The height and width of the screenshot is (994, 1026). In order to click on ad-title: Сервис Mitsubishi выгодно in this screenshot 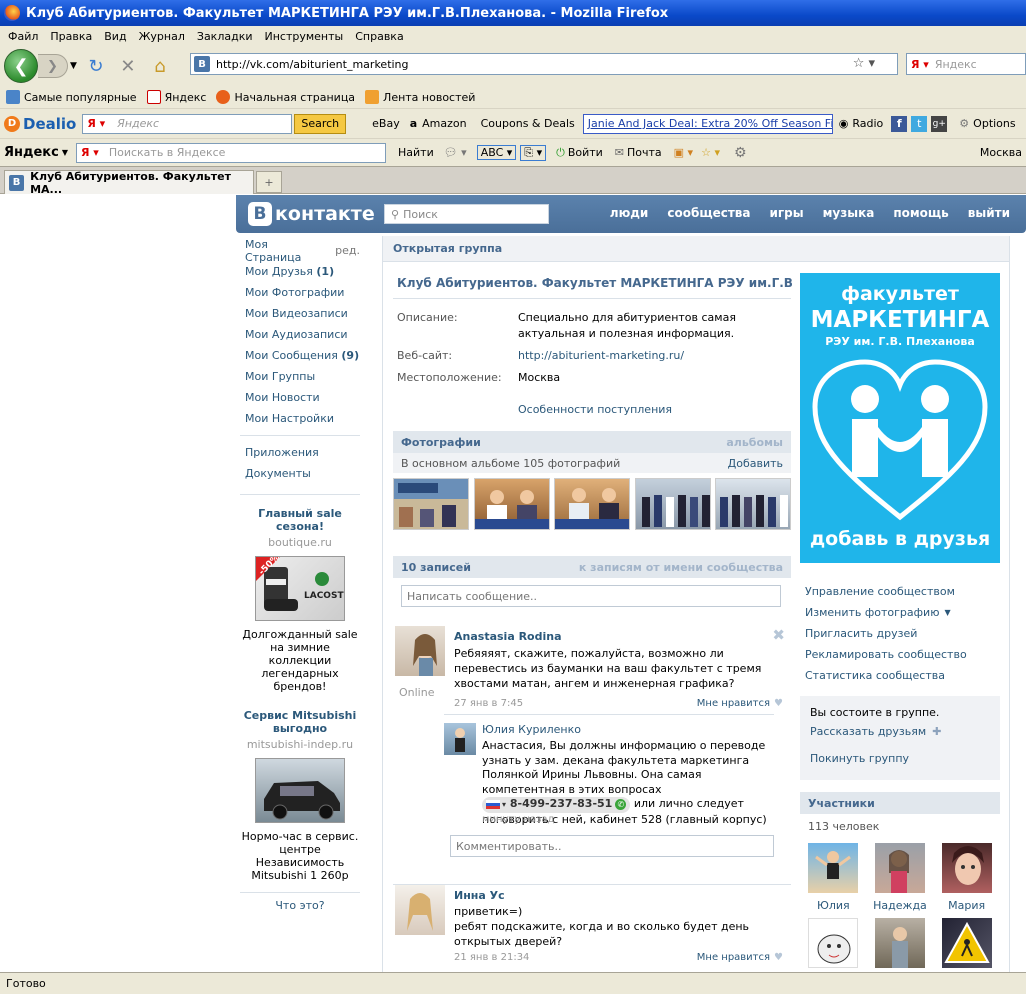, I will do `click(300, 722)`.